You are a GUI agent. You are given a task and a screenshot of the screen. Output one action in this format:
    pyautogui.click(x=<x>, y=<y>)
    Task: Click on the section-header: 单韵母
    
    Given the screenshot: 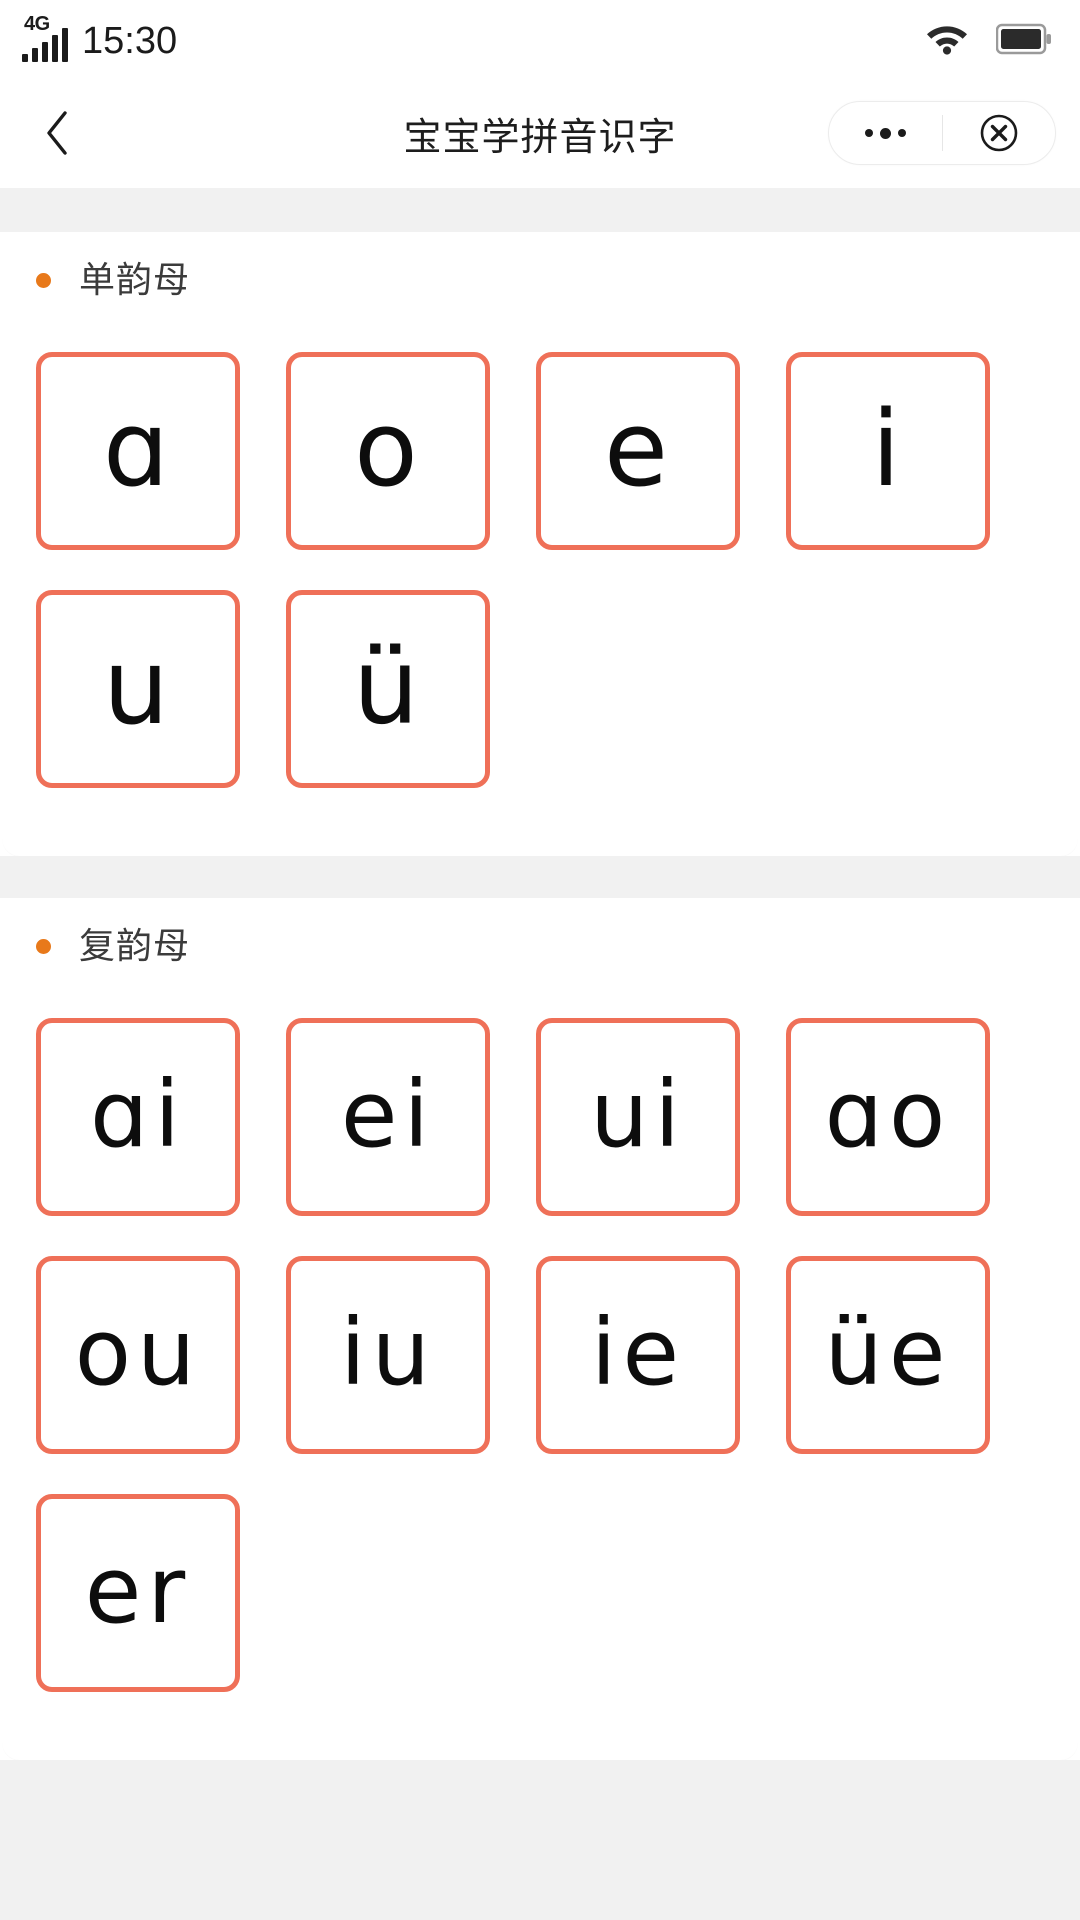 What is the action you would take?
    pyautogui.click(x=540, y=280)
    